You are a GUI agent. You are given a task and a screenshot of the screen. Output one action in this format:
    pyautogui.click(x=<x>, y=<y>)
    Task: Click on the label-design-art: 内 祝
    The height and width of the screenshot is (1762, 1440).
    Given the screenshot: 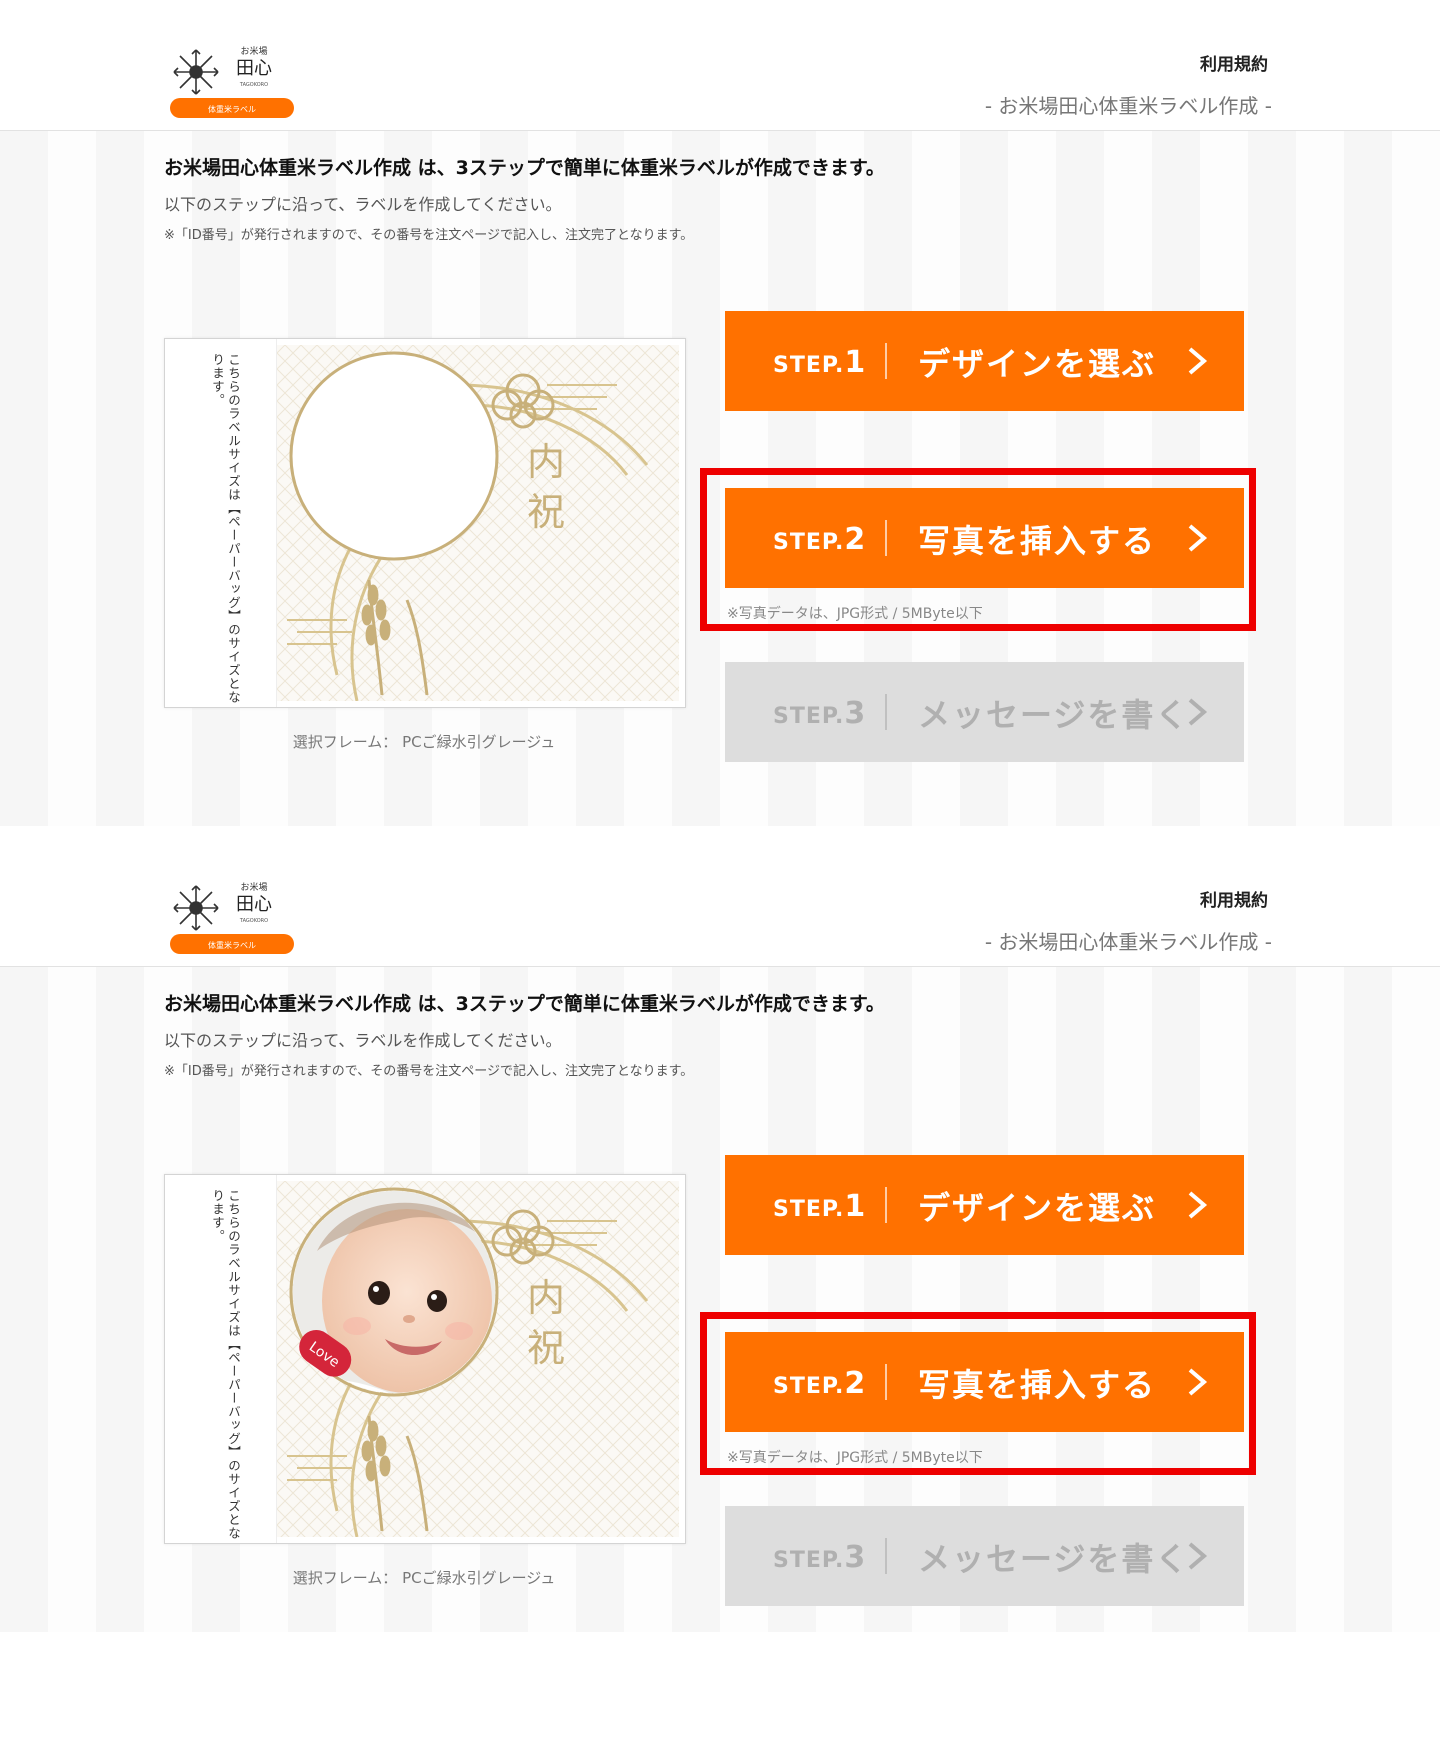 What is the action you would take?
    pyautogui.click(x=478, y=523)
    